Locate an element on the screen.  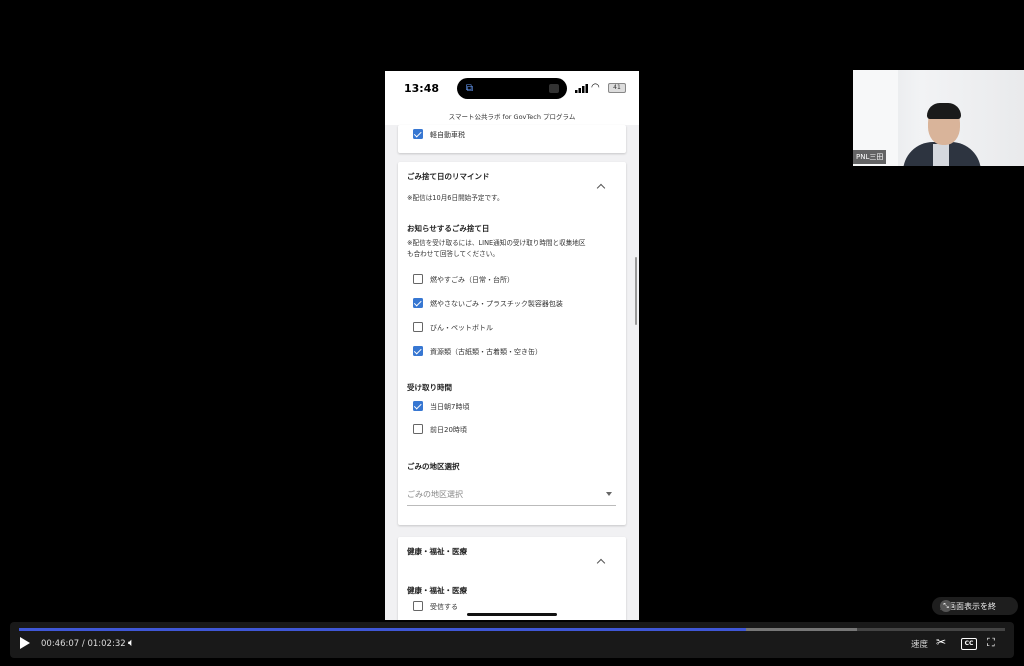
site-title: スマート公共ラボ for GovTech プログラム is located at coordinates (512, 117).